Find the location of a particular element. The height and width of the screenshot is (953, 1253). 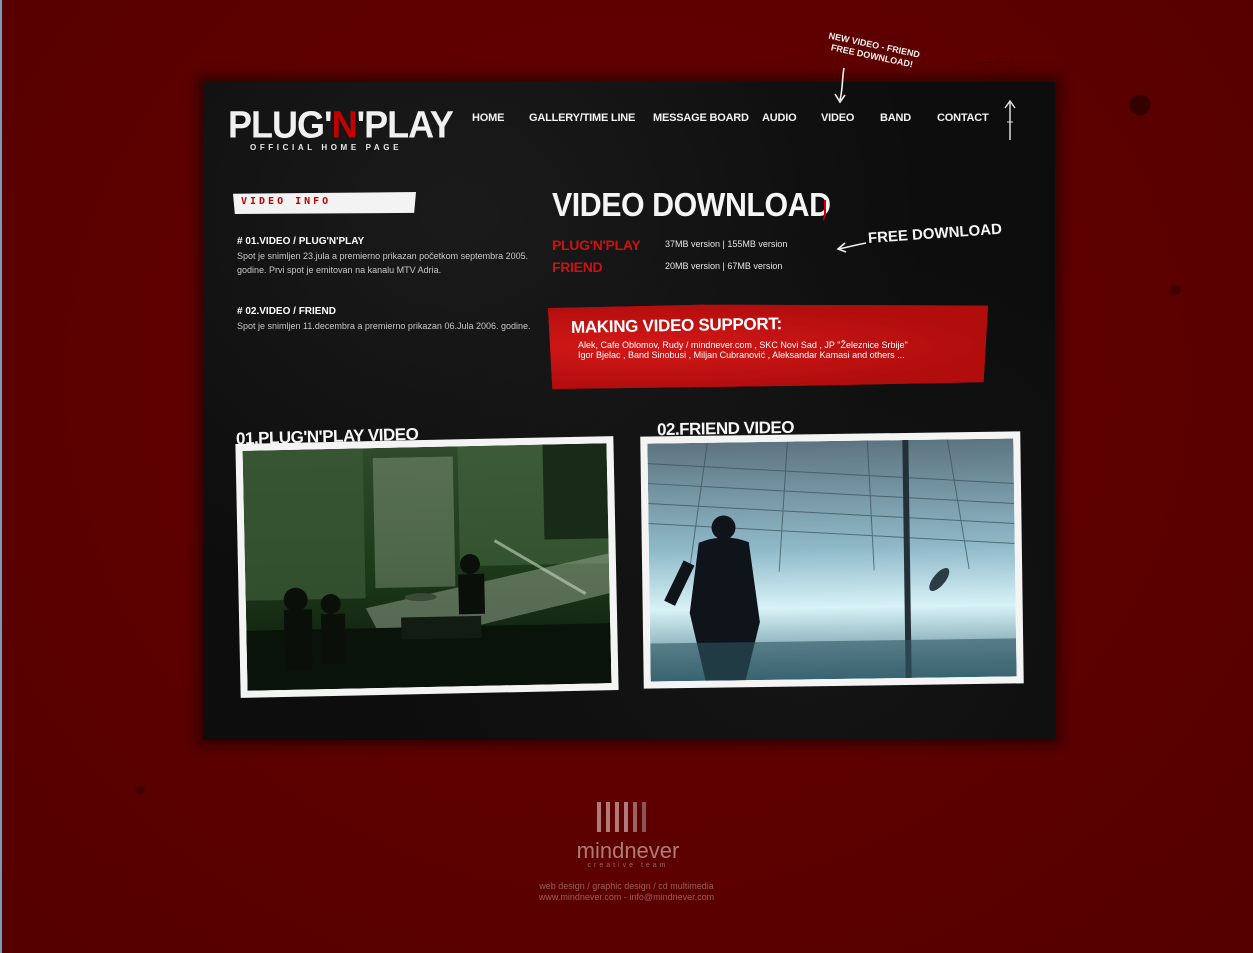

site-logo: PLUG'N'PLAY OFFICIAL HOME PAGE is located at coordinates (341, 130).